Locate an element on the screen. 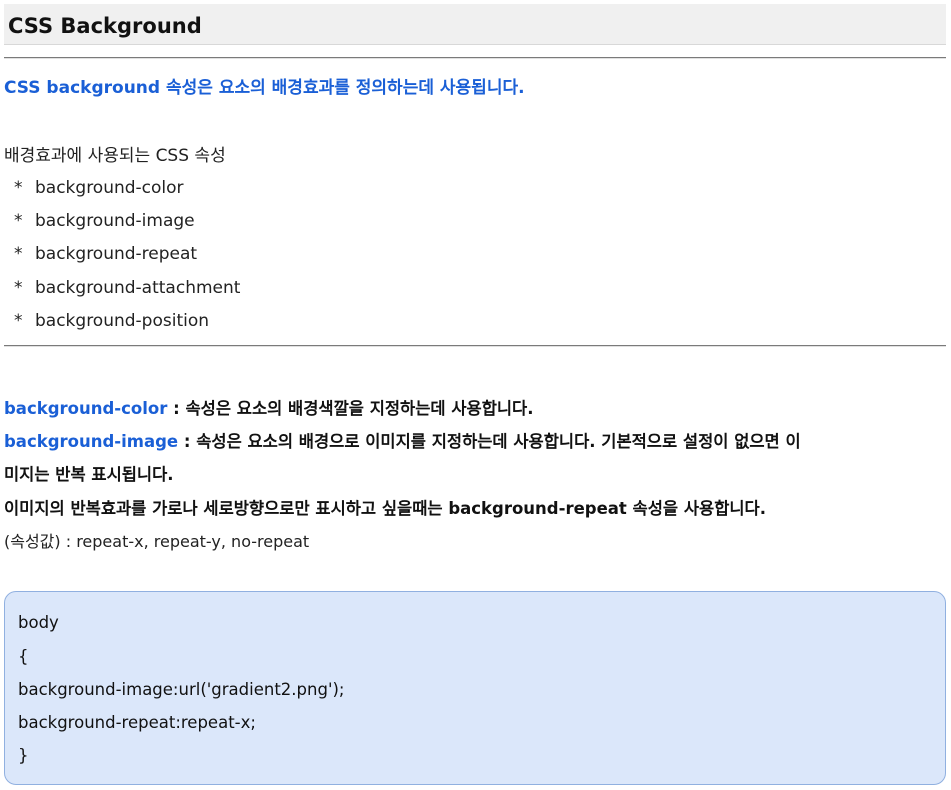  background-image-description-continued: 미지는 반복 표시됩니다. is located at coordinates (89, 474).